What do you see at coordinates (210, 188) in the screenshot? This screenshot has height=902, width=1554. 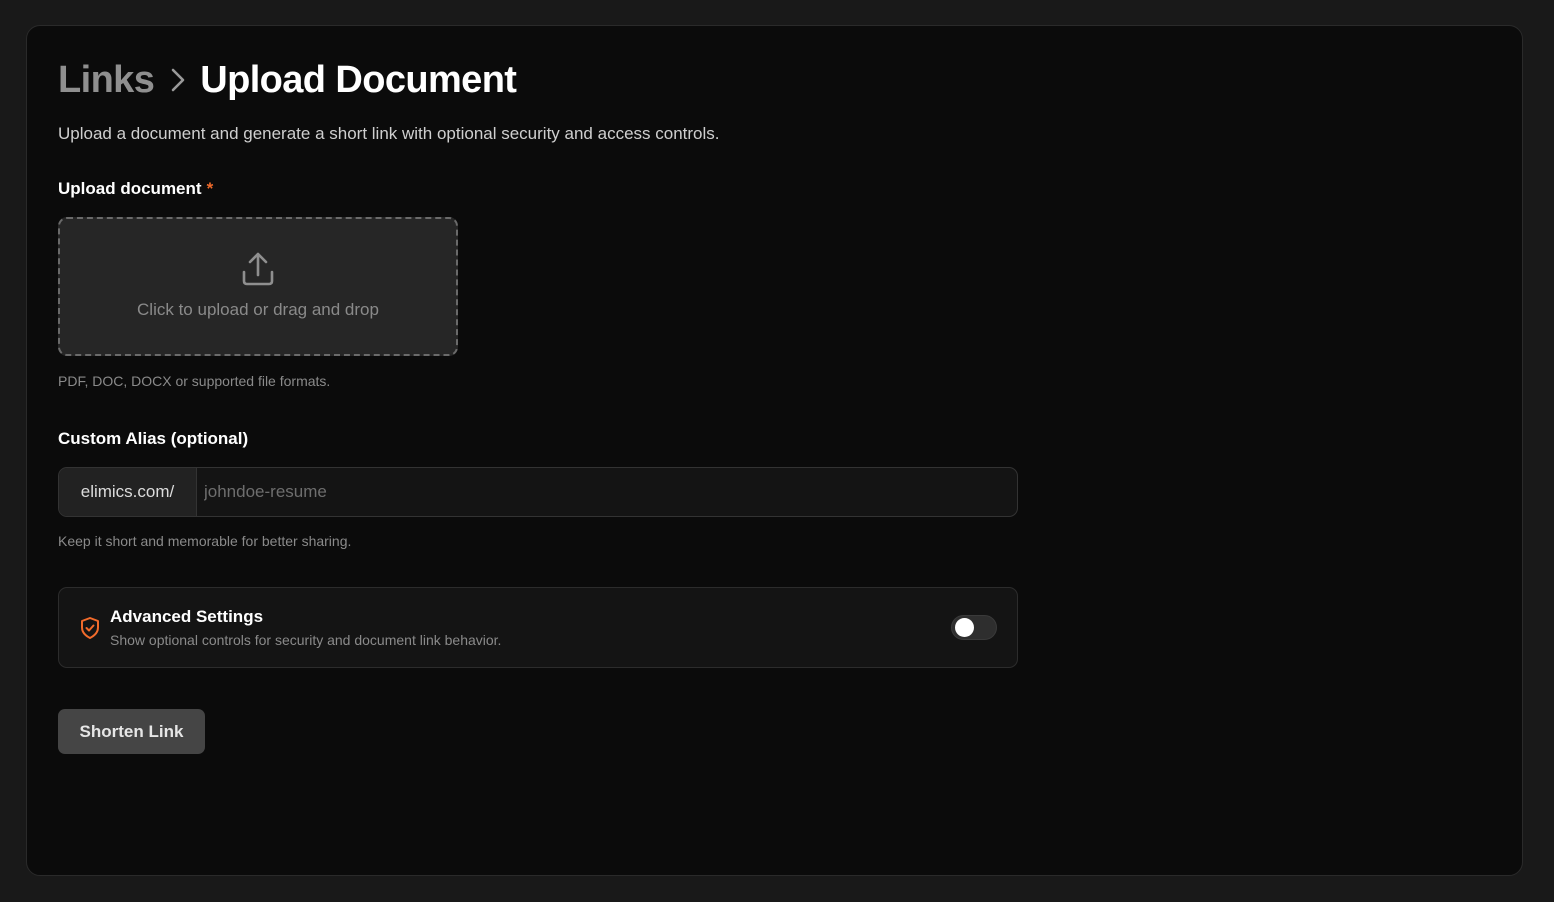 I see `required-marker: *` at bounding box center [210, 188].